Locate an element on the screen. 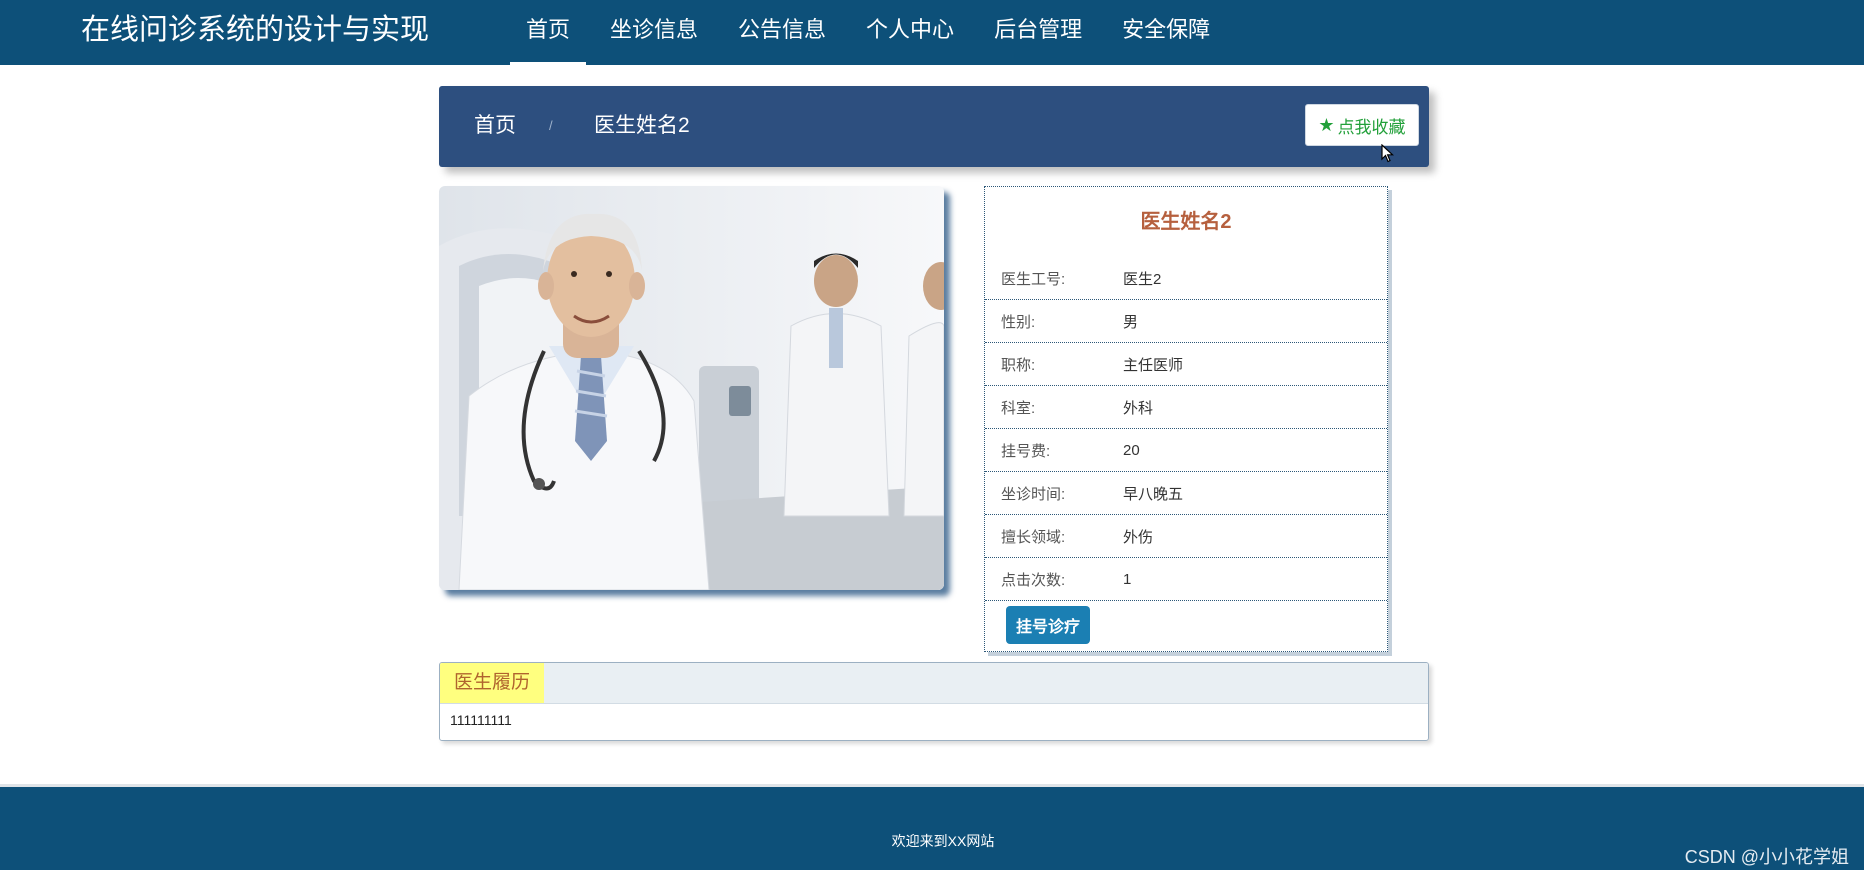 This screenshot has width=1864, height=870. favorite-button: ★ 点我收藏 is located at coordinates (1362, 125).